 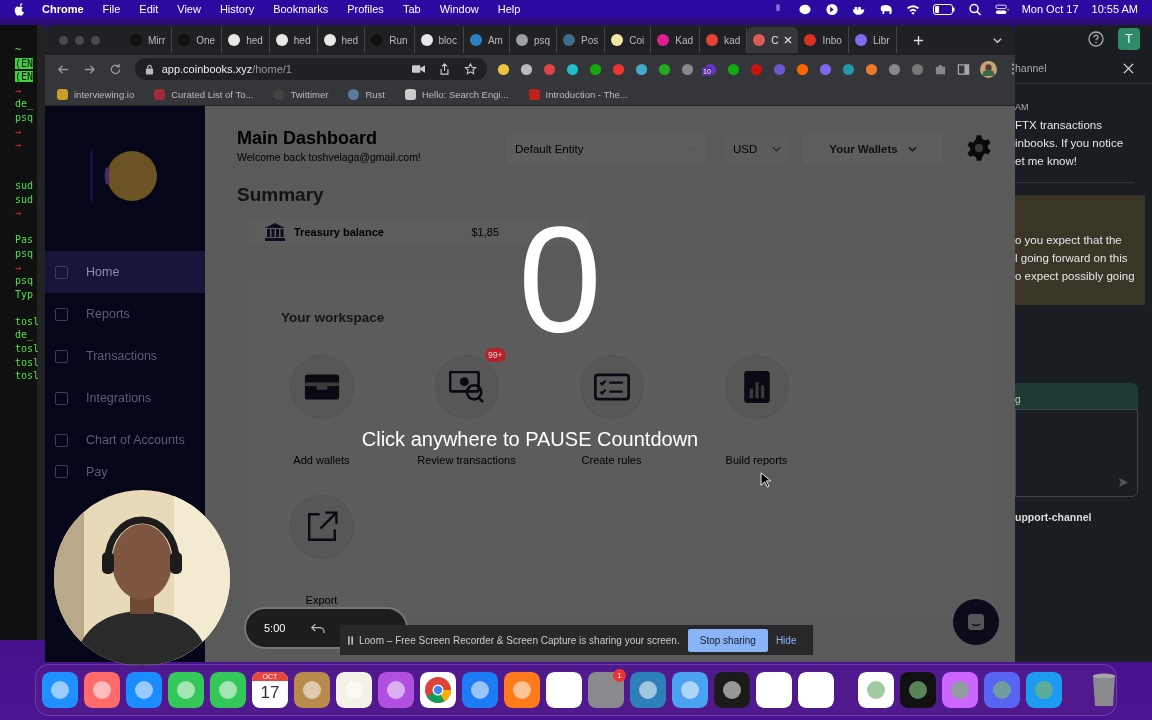 What do you see at coordinates (115, 69) in the screenshot?
I see `reload-icon` at bounding box center [115, 69].